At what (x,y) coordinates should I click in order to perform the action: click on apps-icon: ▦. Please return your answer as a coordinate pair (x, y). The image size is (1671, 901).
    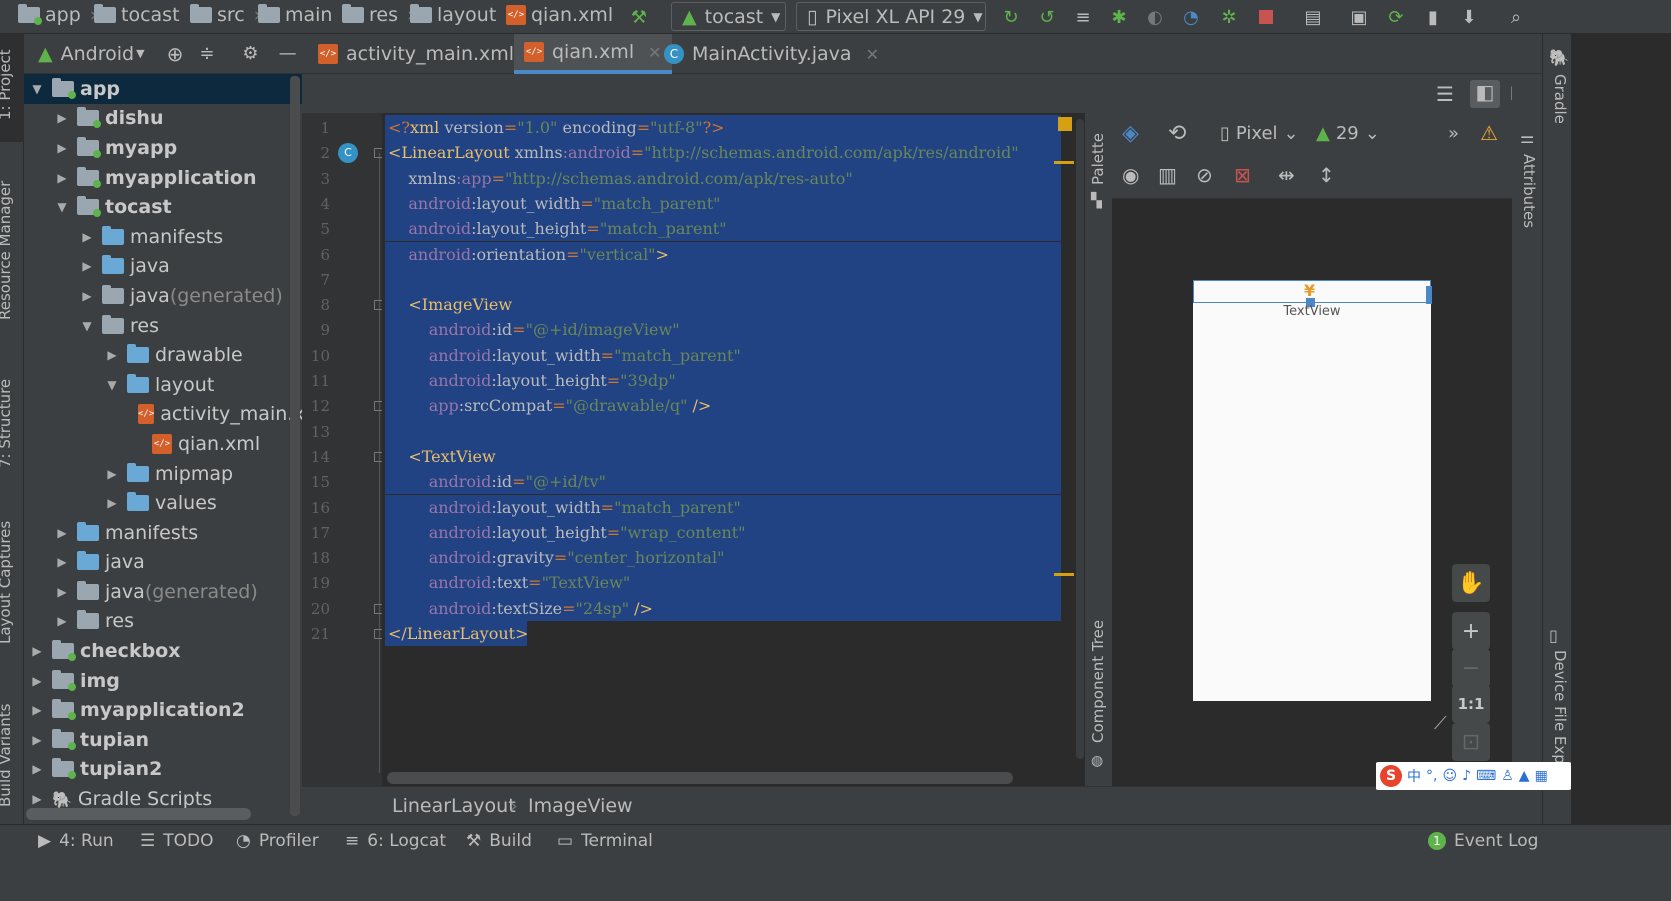
    Looking at the image, I should click on (1541, 776).